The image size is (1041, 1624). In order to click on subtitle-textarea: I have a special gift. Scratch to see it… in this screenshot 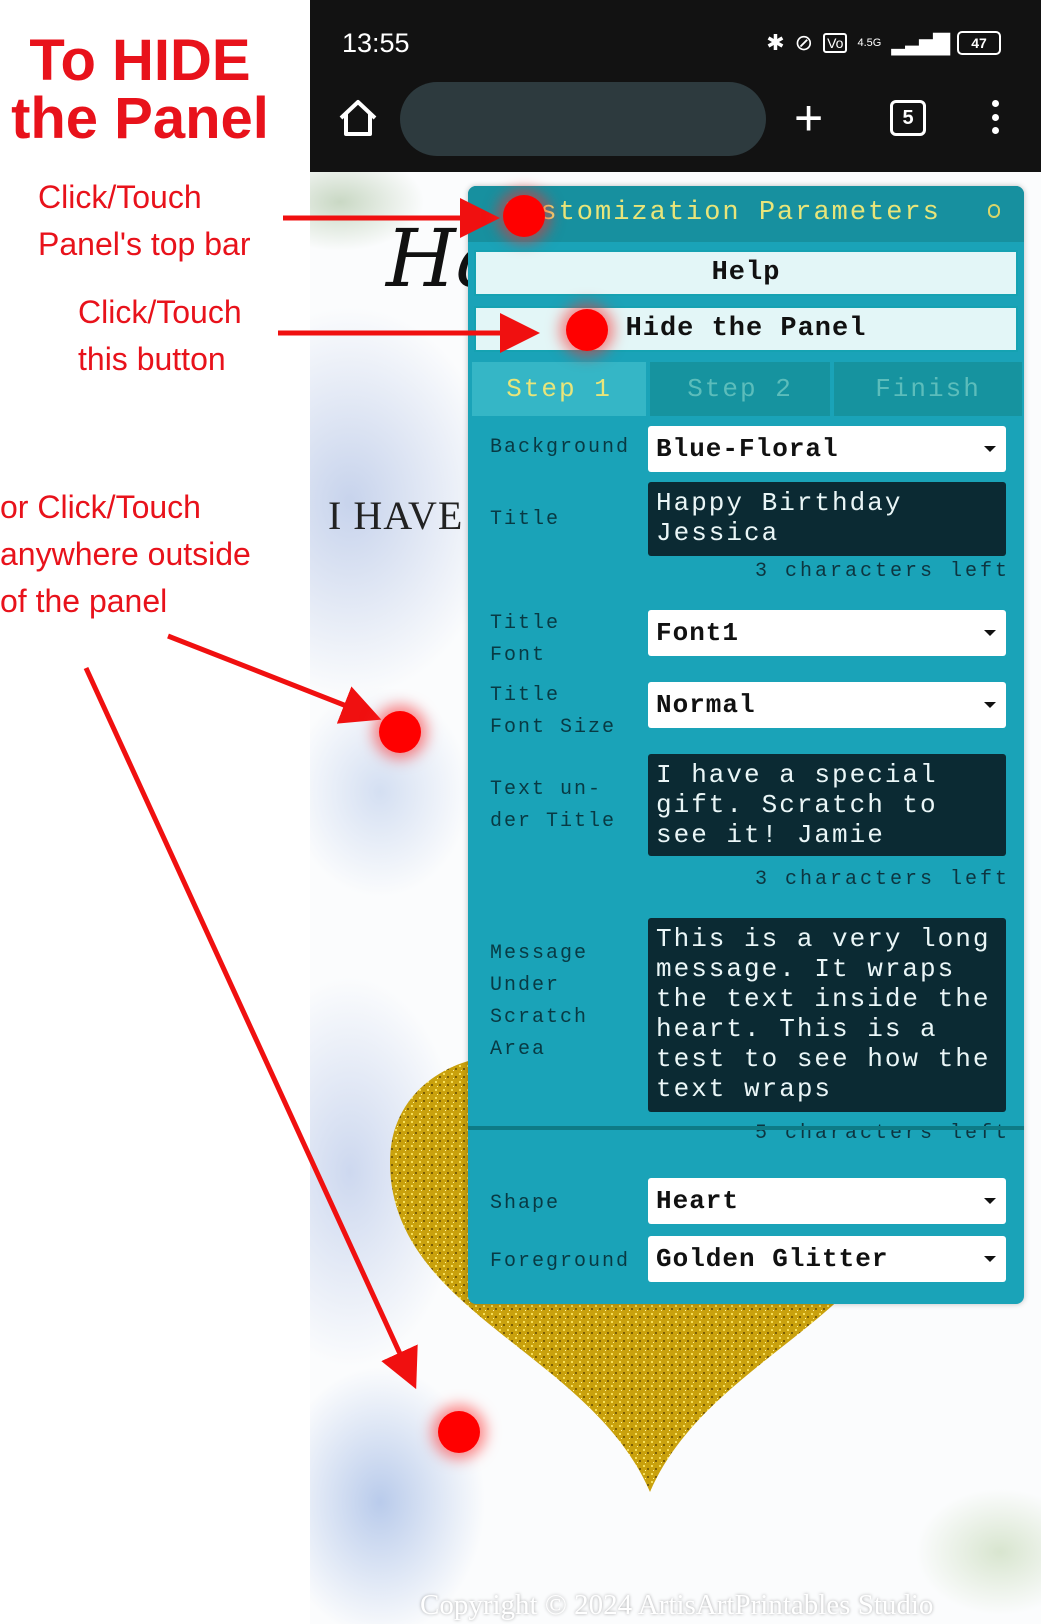, I will do `click(827, 805)`.